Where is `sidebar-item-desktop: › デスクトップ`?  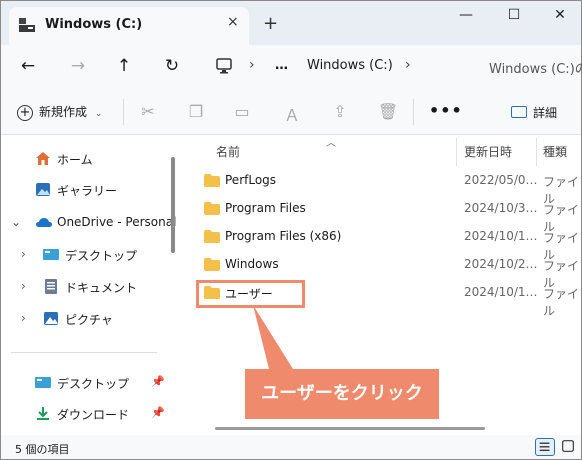 sidebar-item-desktop: › デスクトップ is located at coordinates (86, 255).